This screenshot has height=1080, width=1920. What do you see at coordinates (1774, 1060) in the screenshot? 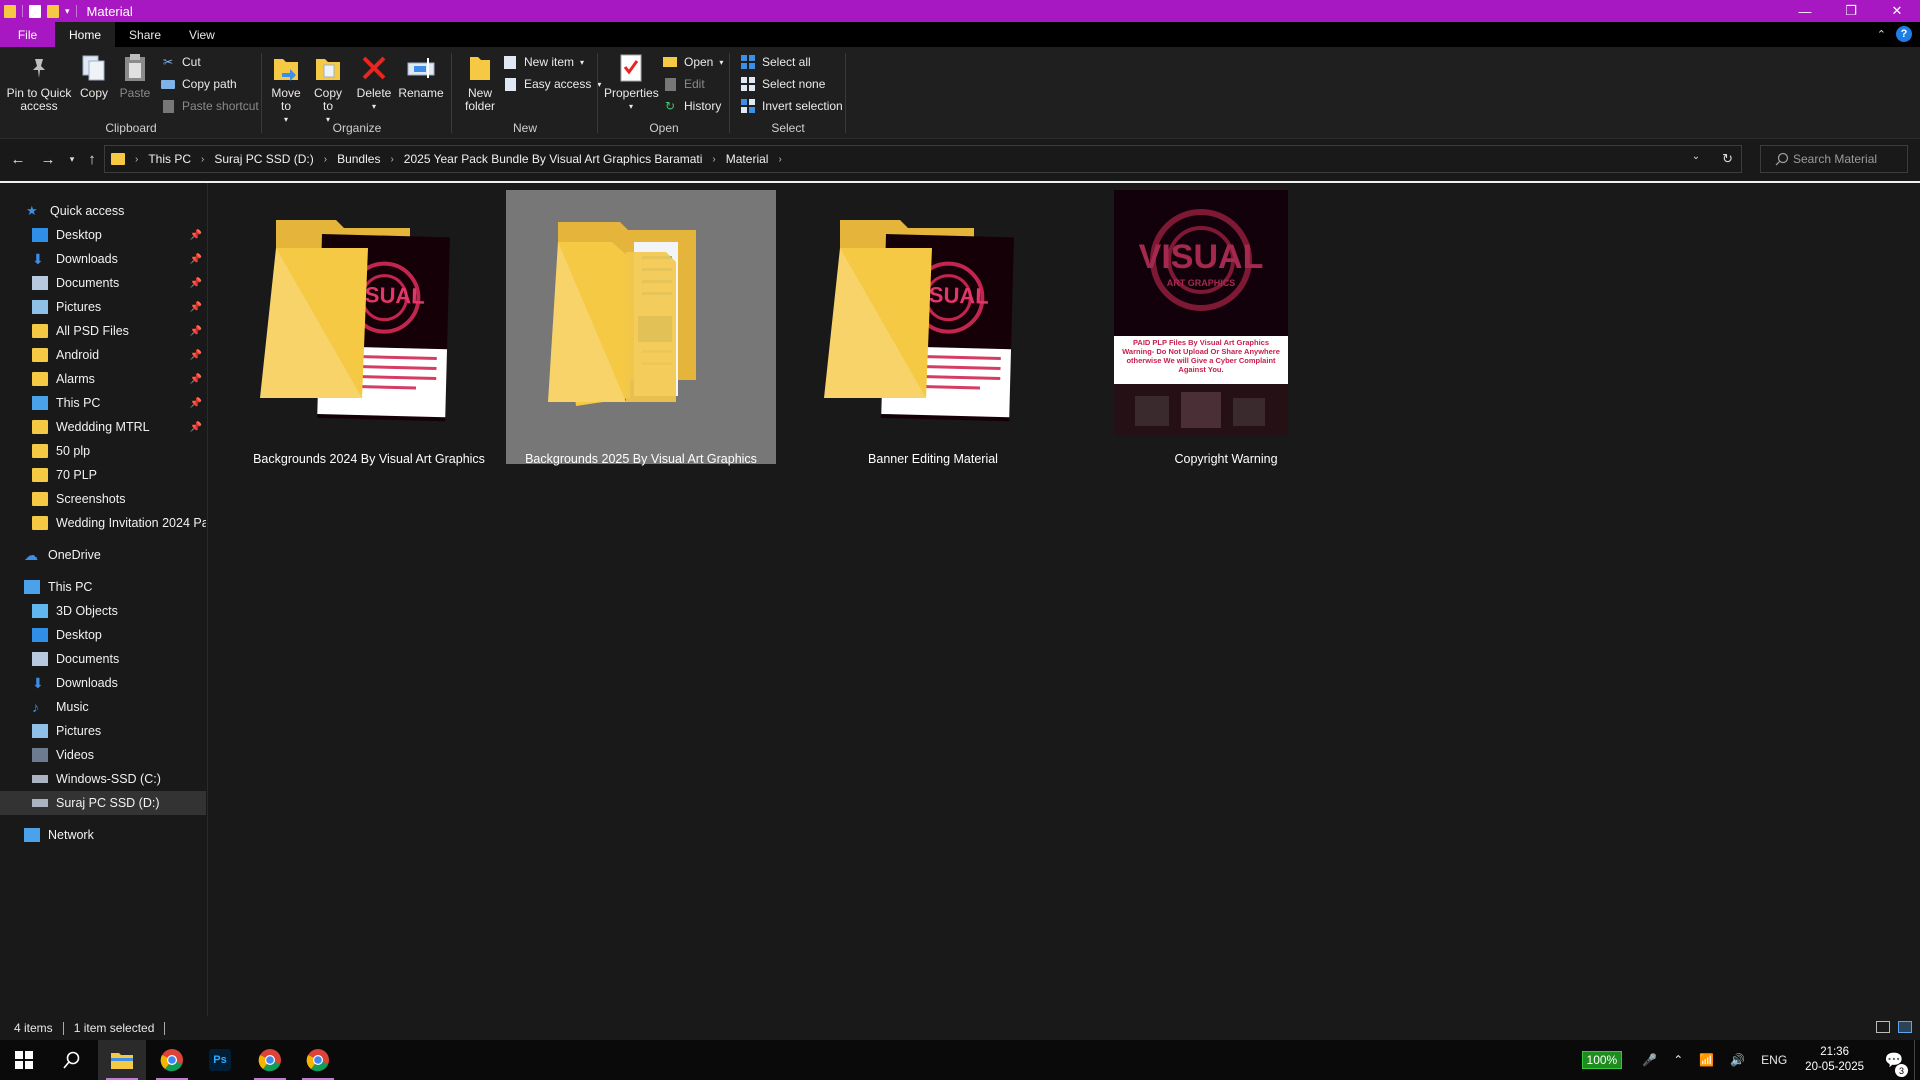
I see `language-indicator: ENG` at bounding box center [1774, 1060].